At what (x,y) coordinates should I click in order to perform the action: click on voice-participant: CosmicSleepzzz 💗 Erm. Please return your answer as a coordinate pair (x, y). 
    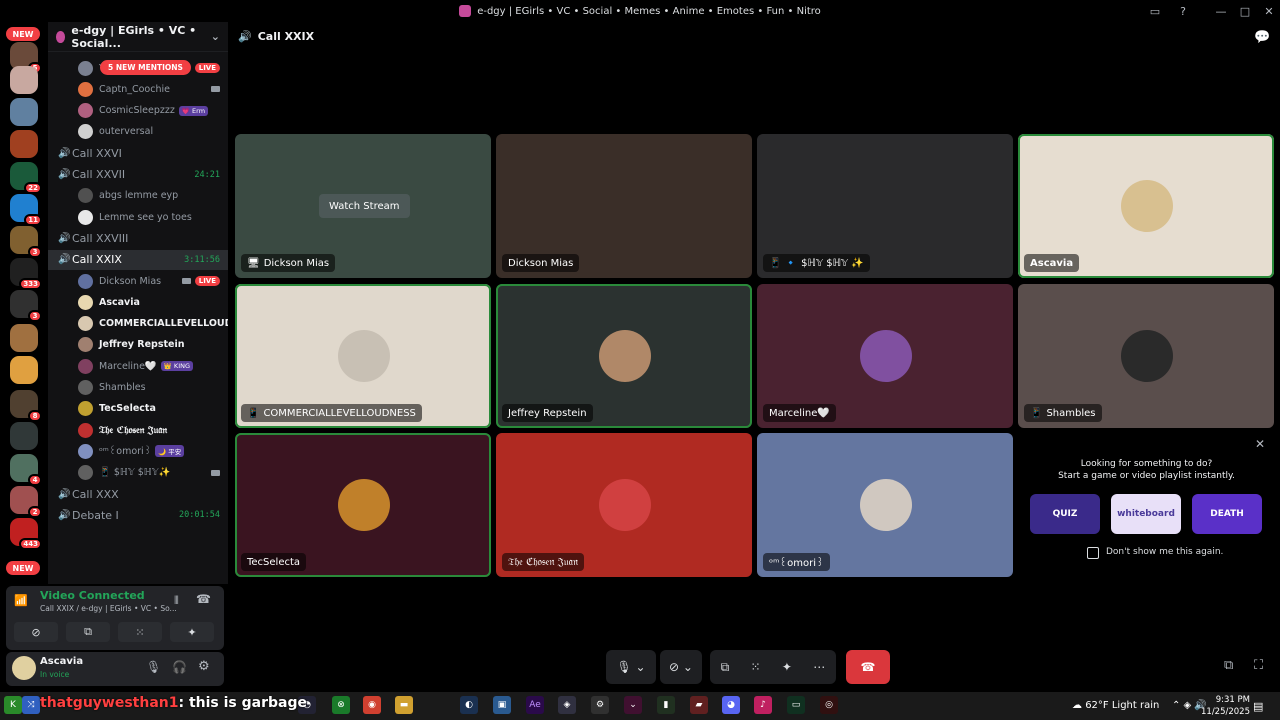
    Looking at the image, I should click on (138, 111).